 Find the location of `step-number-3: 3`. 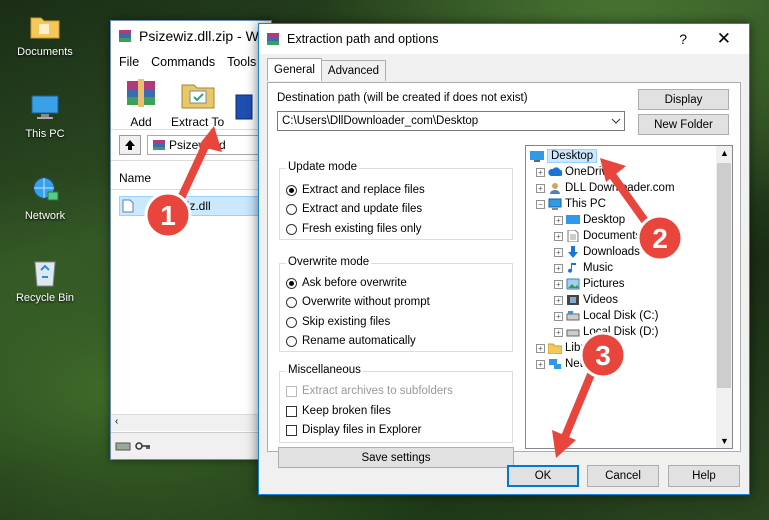

step-number-3: 3 is located at coordinates (603, 355).